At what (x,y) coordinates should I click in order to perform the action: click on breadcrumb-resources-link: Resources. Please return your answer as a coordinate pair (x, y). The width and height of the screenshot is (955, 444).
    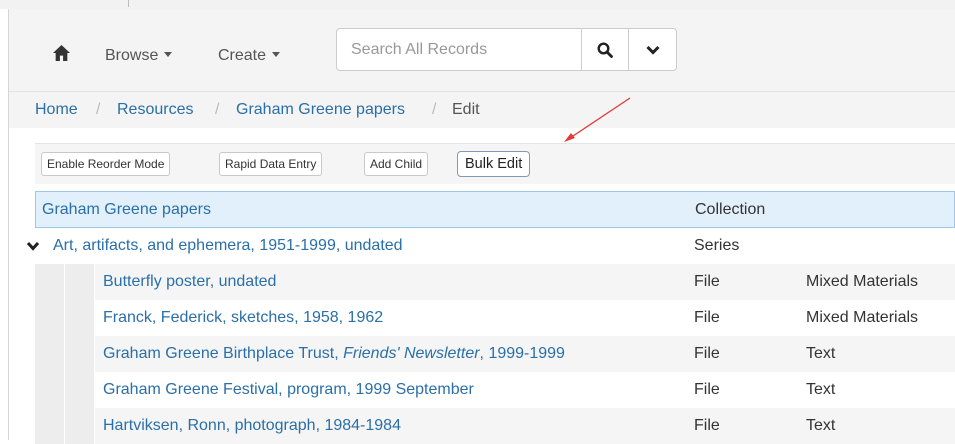
    Looking at the image, I should click on (155, 109).